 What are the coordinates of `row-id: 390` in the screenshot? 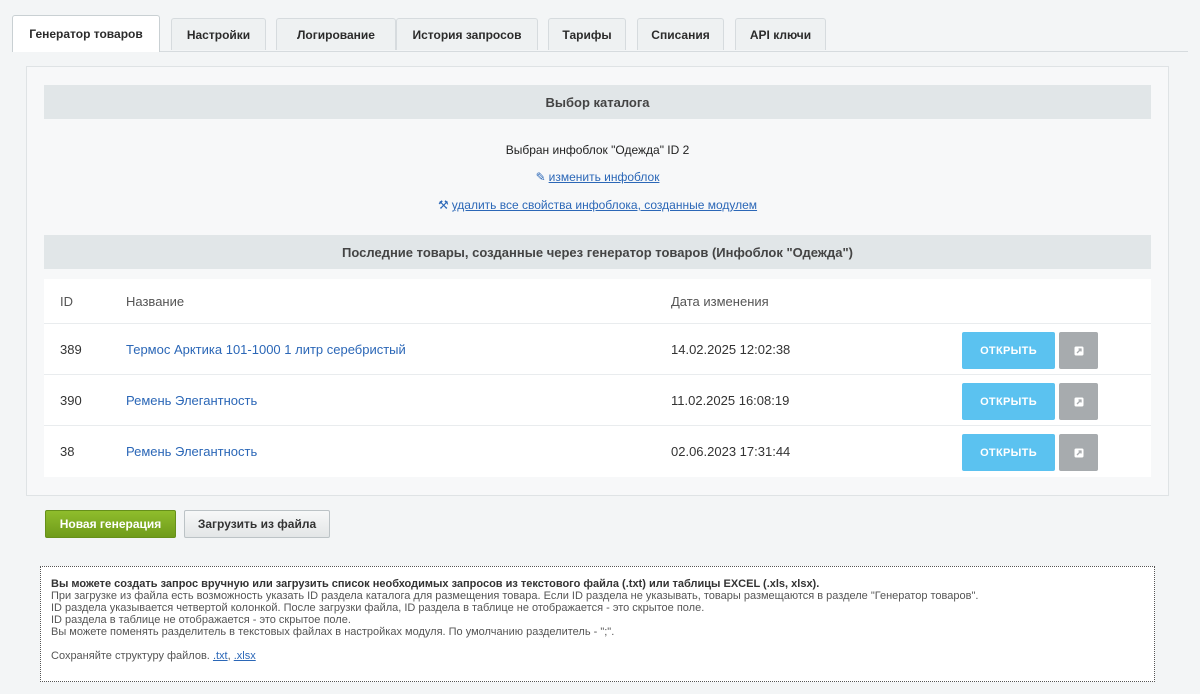 It's located at (71, 400).